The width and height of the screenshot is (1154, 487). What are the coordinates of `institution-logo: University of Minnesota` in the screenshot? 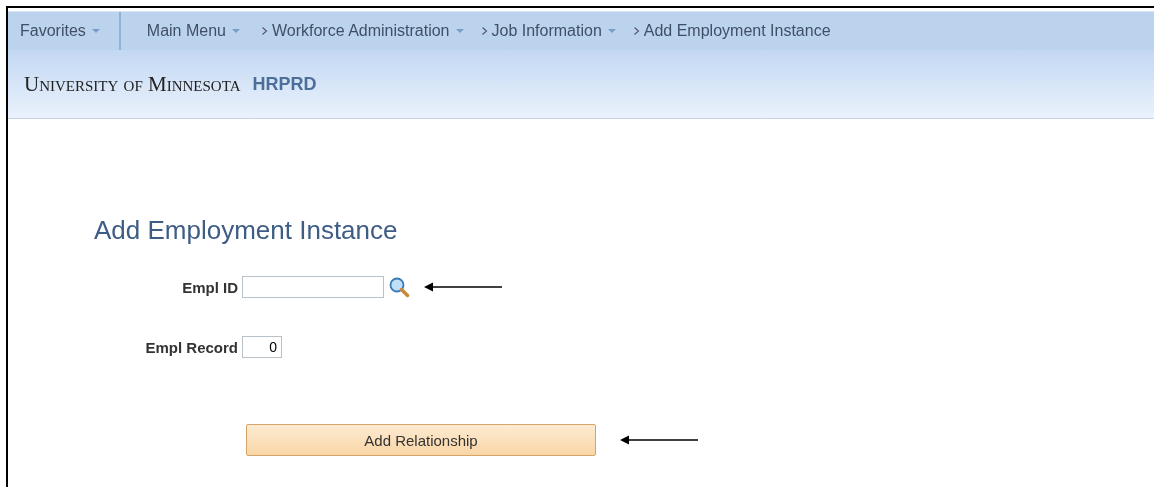 It's located at (132, 84).